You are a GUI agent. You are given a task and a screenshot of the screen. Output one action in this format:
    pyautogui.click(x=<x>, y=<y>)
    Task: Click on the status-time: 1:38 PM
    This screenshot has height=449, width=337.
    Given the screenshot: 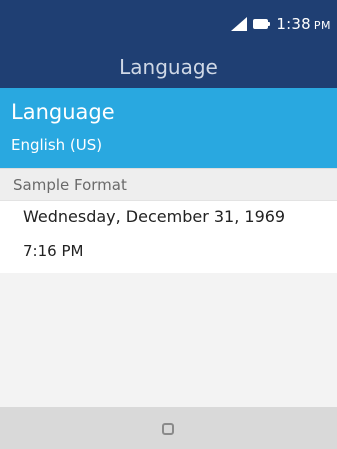 What is the action you would take?
    pyautogui.click(x=303, y=24)
    